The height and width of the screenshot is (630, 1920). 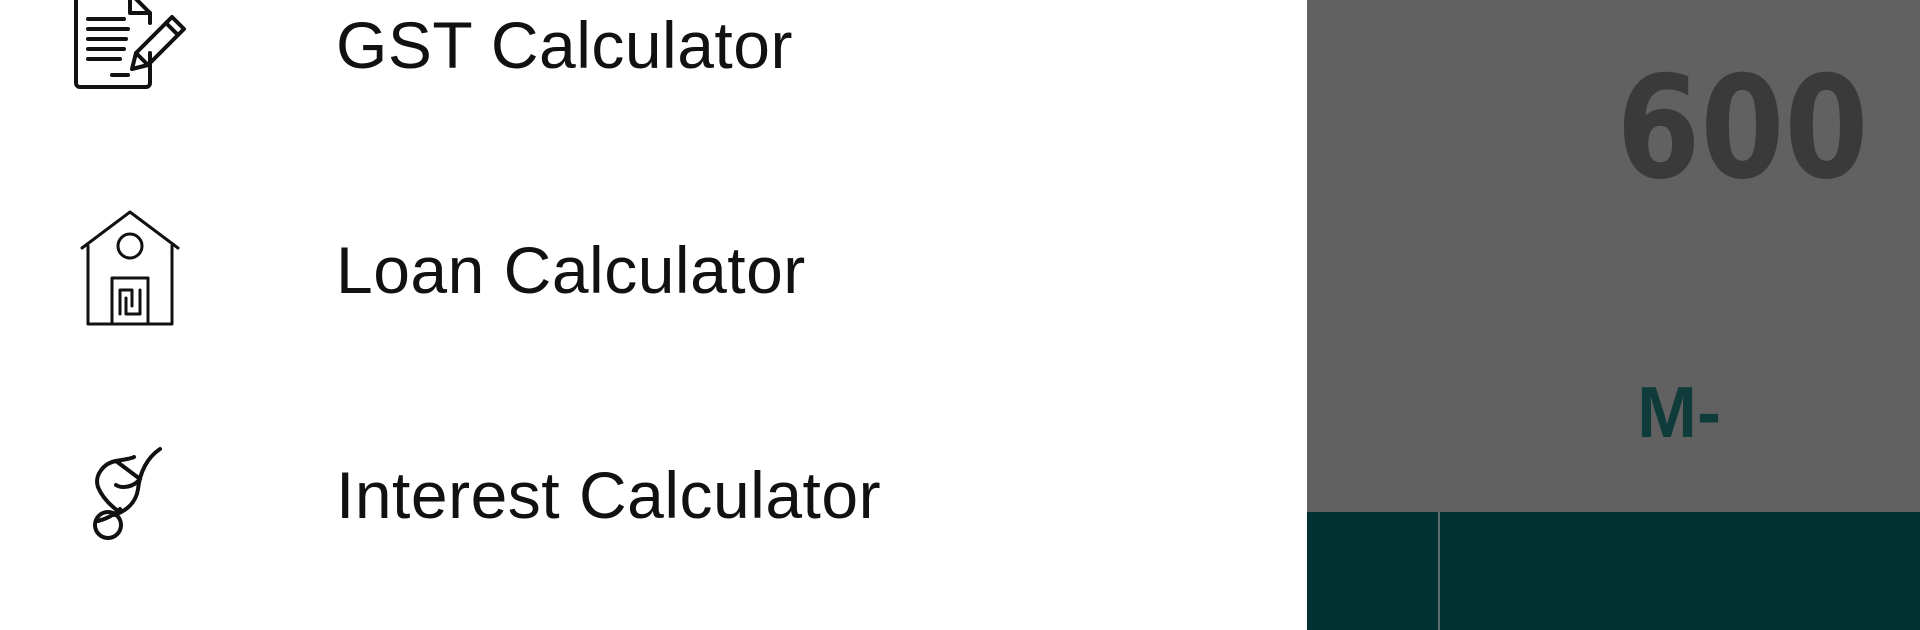 I want to click on interest-hand-coin-icon, so click(x=130, y=493).